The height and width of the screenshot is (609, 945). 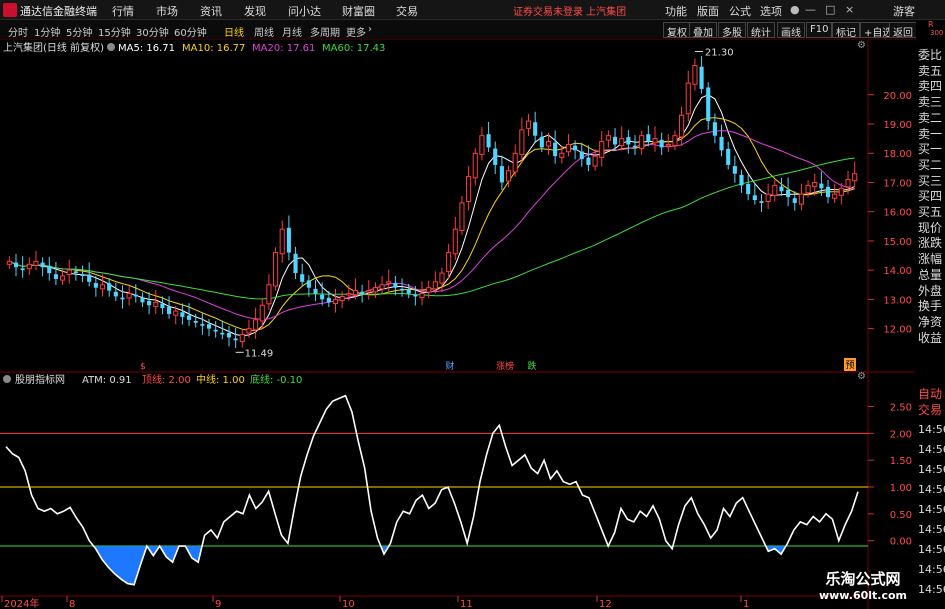 What do you see at coordinates (761, 30) in the screenshot?
I see `stats-button: 统计` at bounding box center [761, 30].